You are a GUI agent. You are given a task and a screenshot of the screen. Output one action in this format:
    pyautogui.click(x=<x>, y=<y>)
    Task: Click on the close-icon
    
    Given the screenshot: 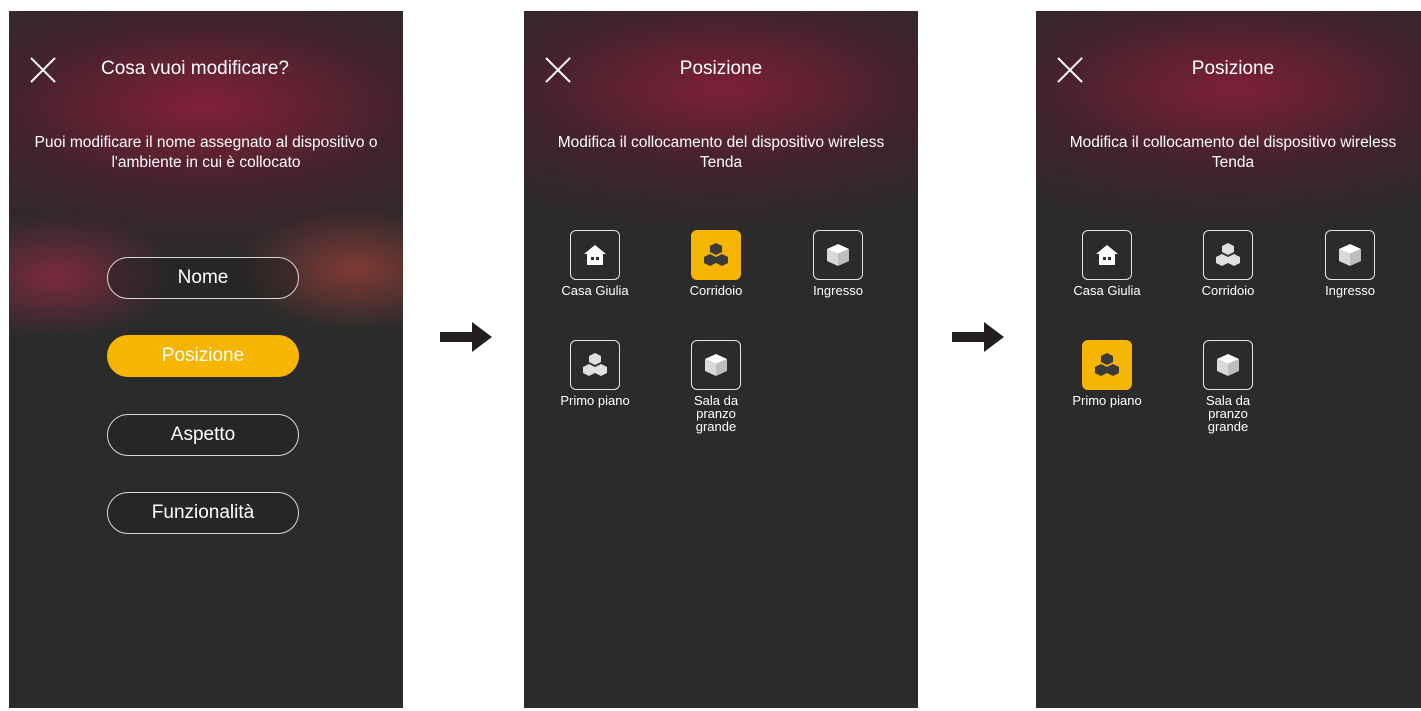 What is the action you would take?
    pyautogui.click(x=43, y=70)
    